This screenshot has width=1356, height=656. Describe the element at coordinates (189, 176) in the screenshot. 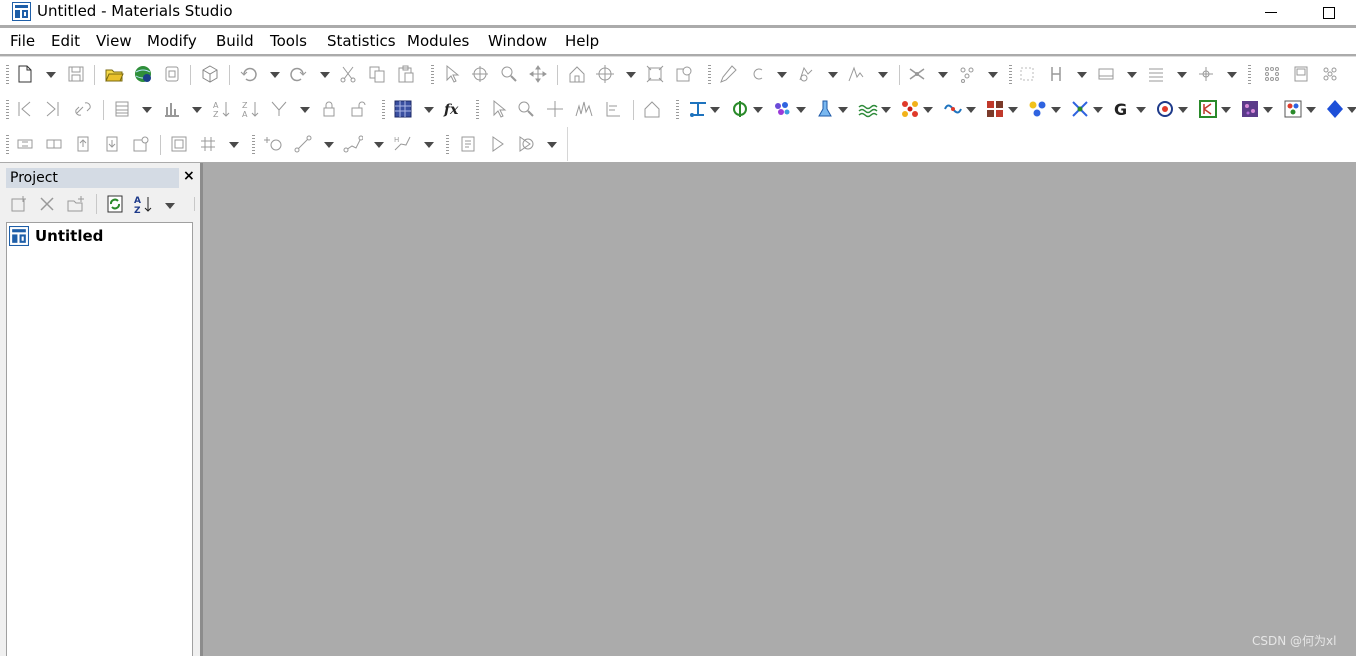

I see `close-icon: ×` at that location.